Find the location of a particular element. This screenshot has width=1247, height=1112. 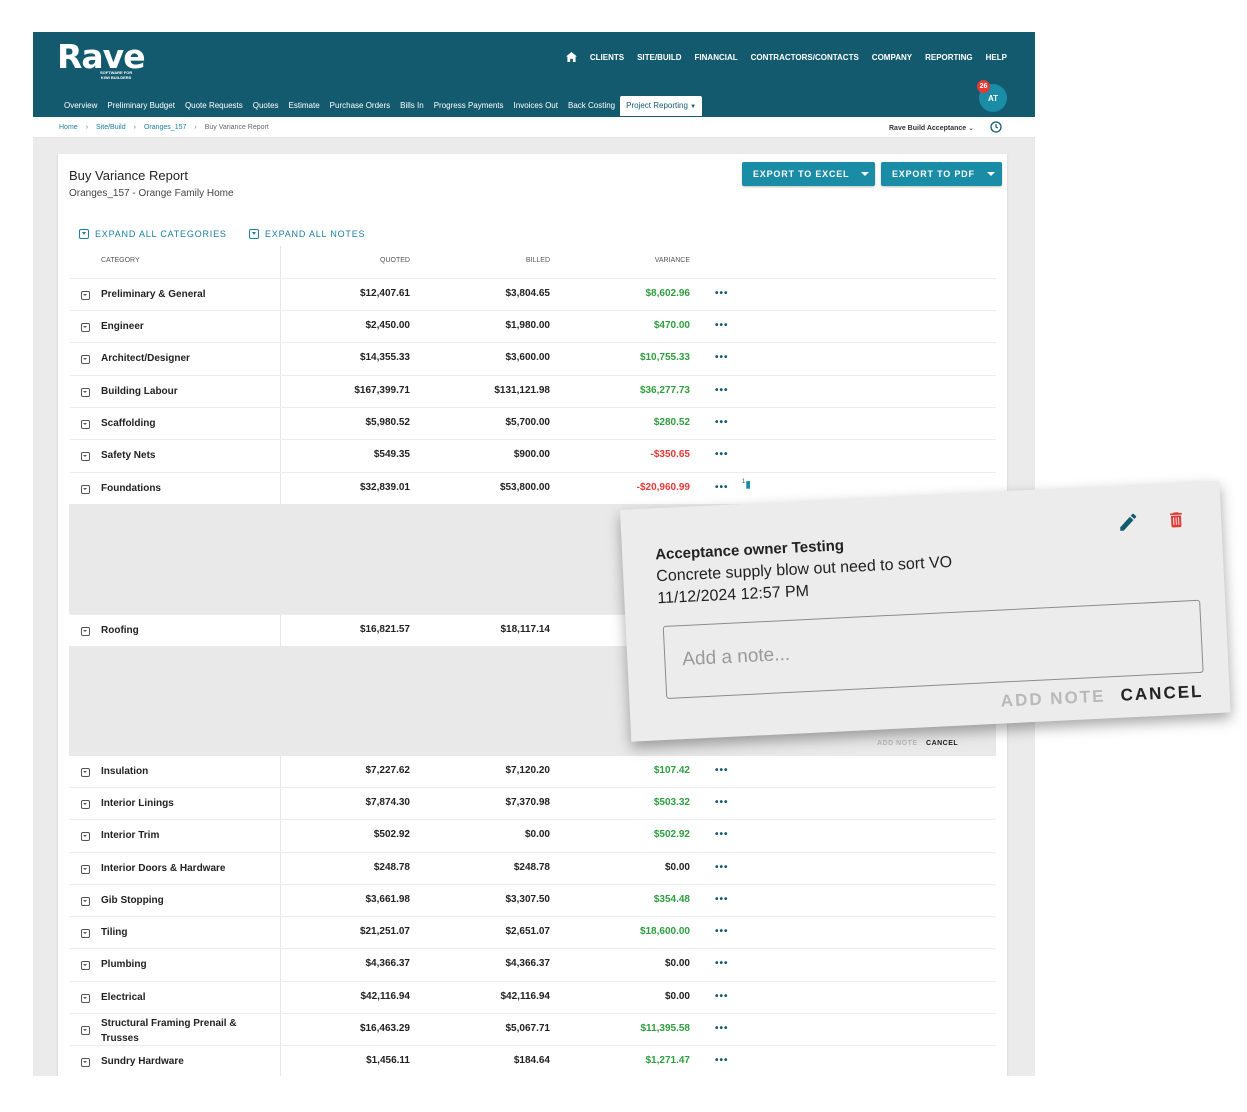

breadcrumb-job: Oranges_157 is located at coordinates (165, 127).